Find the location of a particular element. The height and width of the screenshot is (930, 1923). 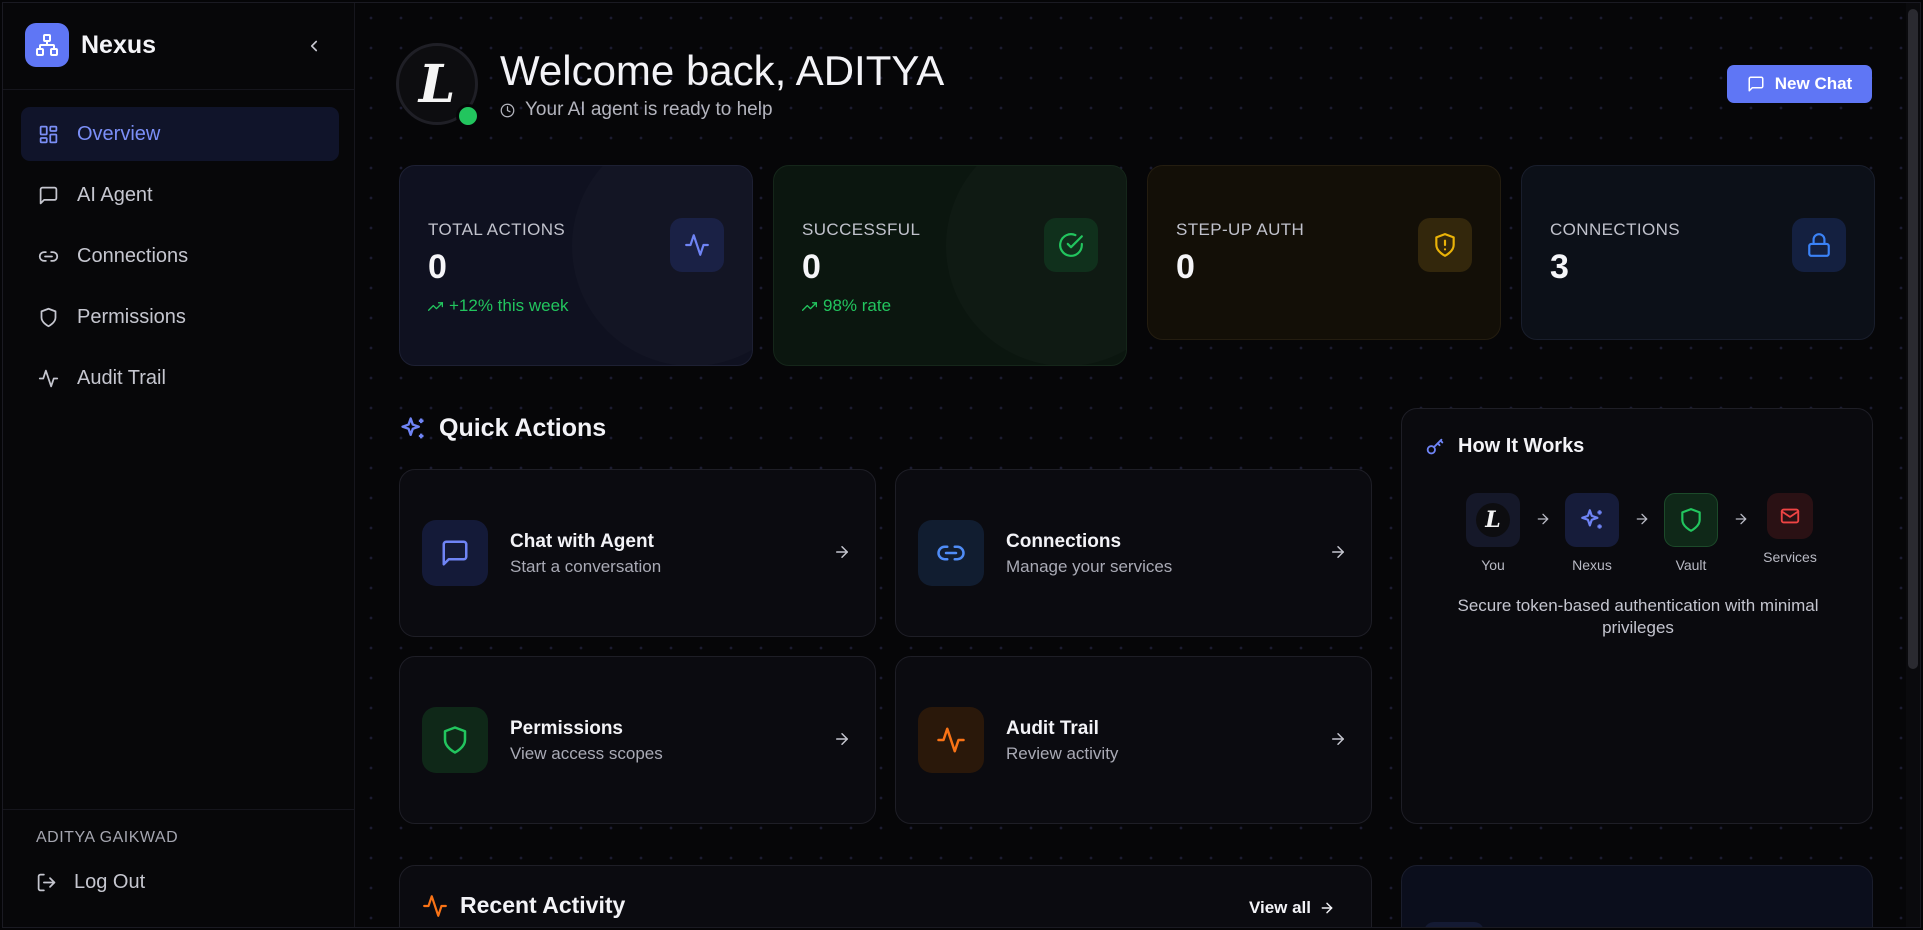

stat-value: 3 is located at coordinates (1559, 267).